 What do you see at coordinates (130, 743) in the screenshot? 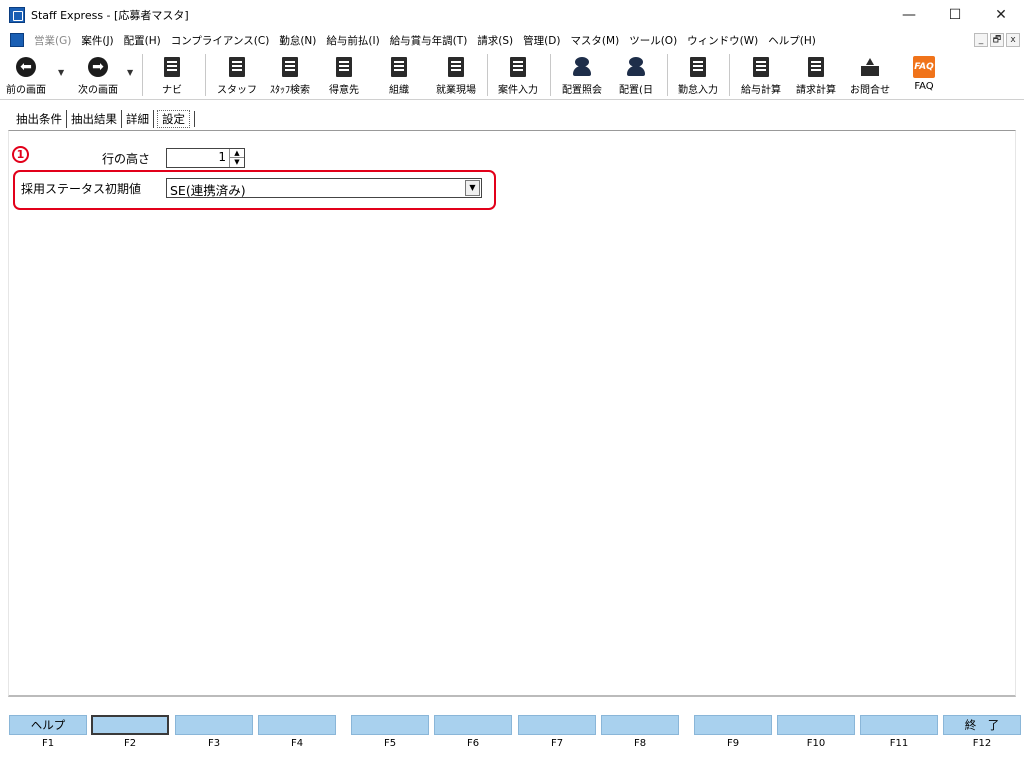
I see `f2-key-label: F2` at bounding box center [130, 743].